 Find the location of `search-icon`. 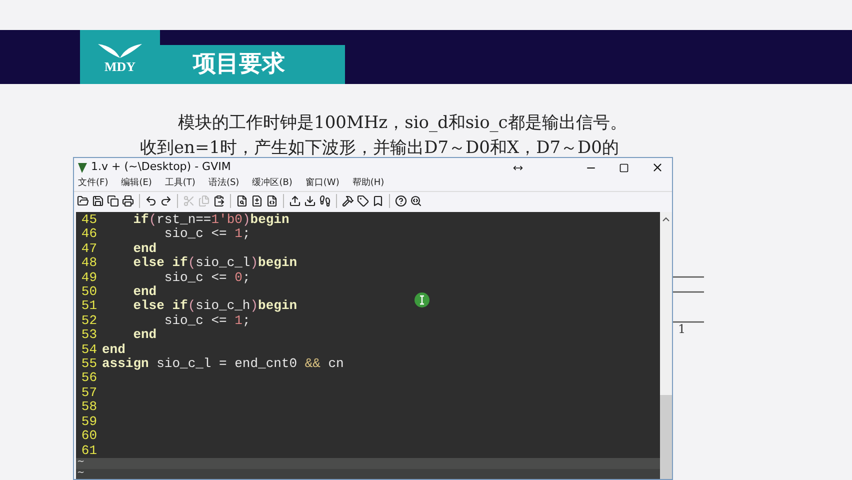

search-icon is located at coordinates (416, 201).